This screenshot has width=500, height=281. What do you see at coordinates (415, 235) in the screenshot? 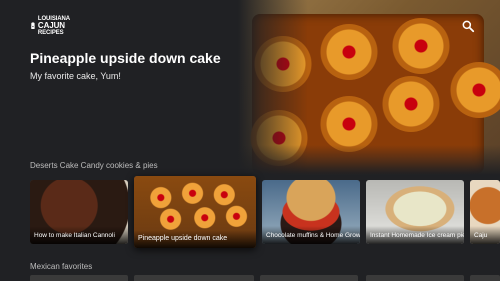
I see `card-label: Instant Homemade Ice cream pie` at bounding box center [415, 235].